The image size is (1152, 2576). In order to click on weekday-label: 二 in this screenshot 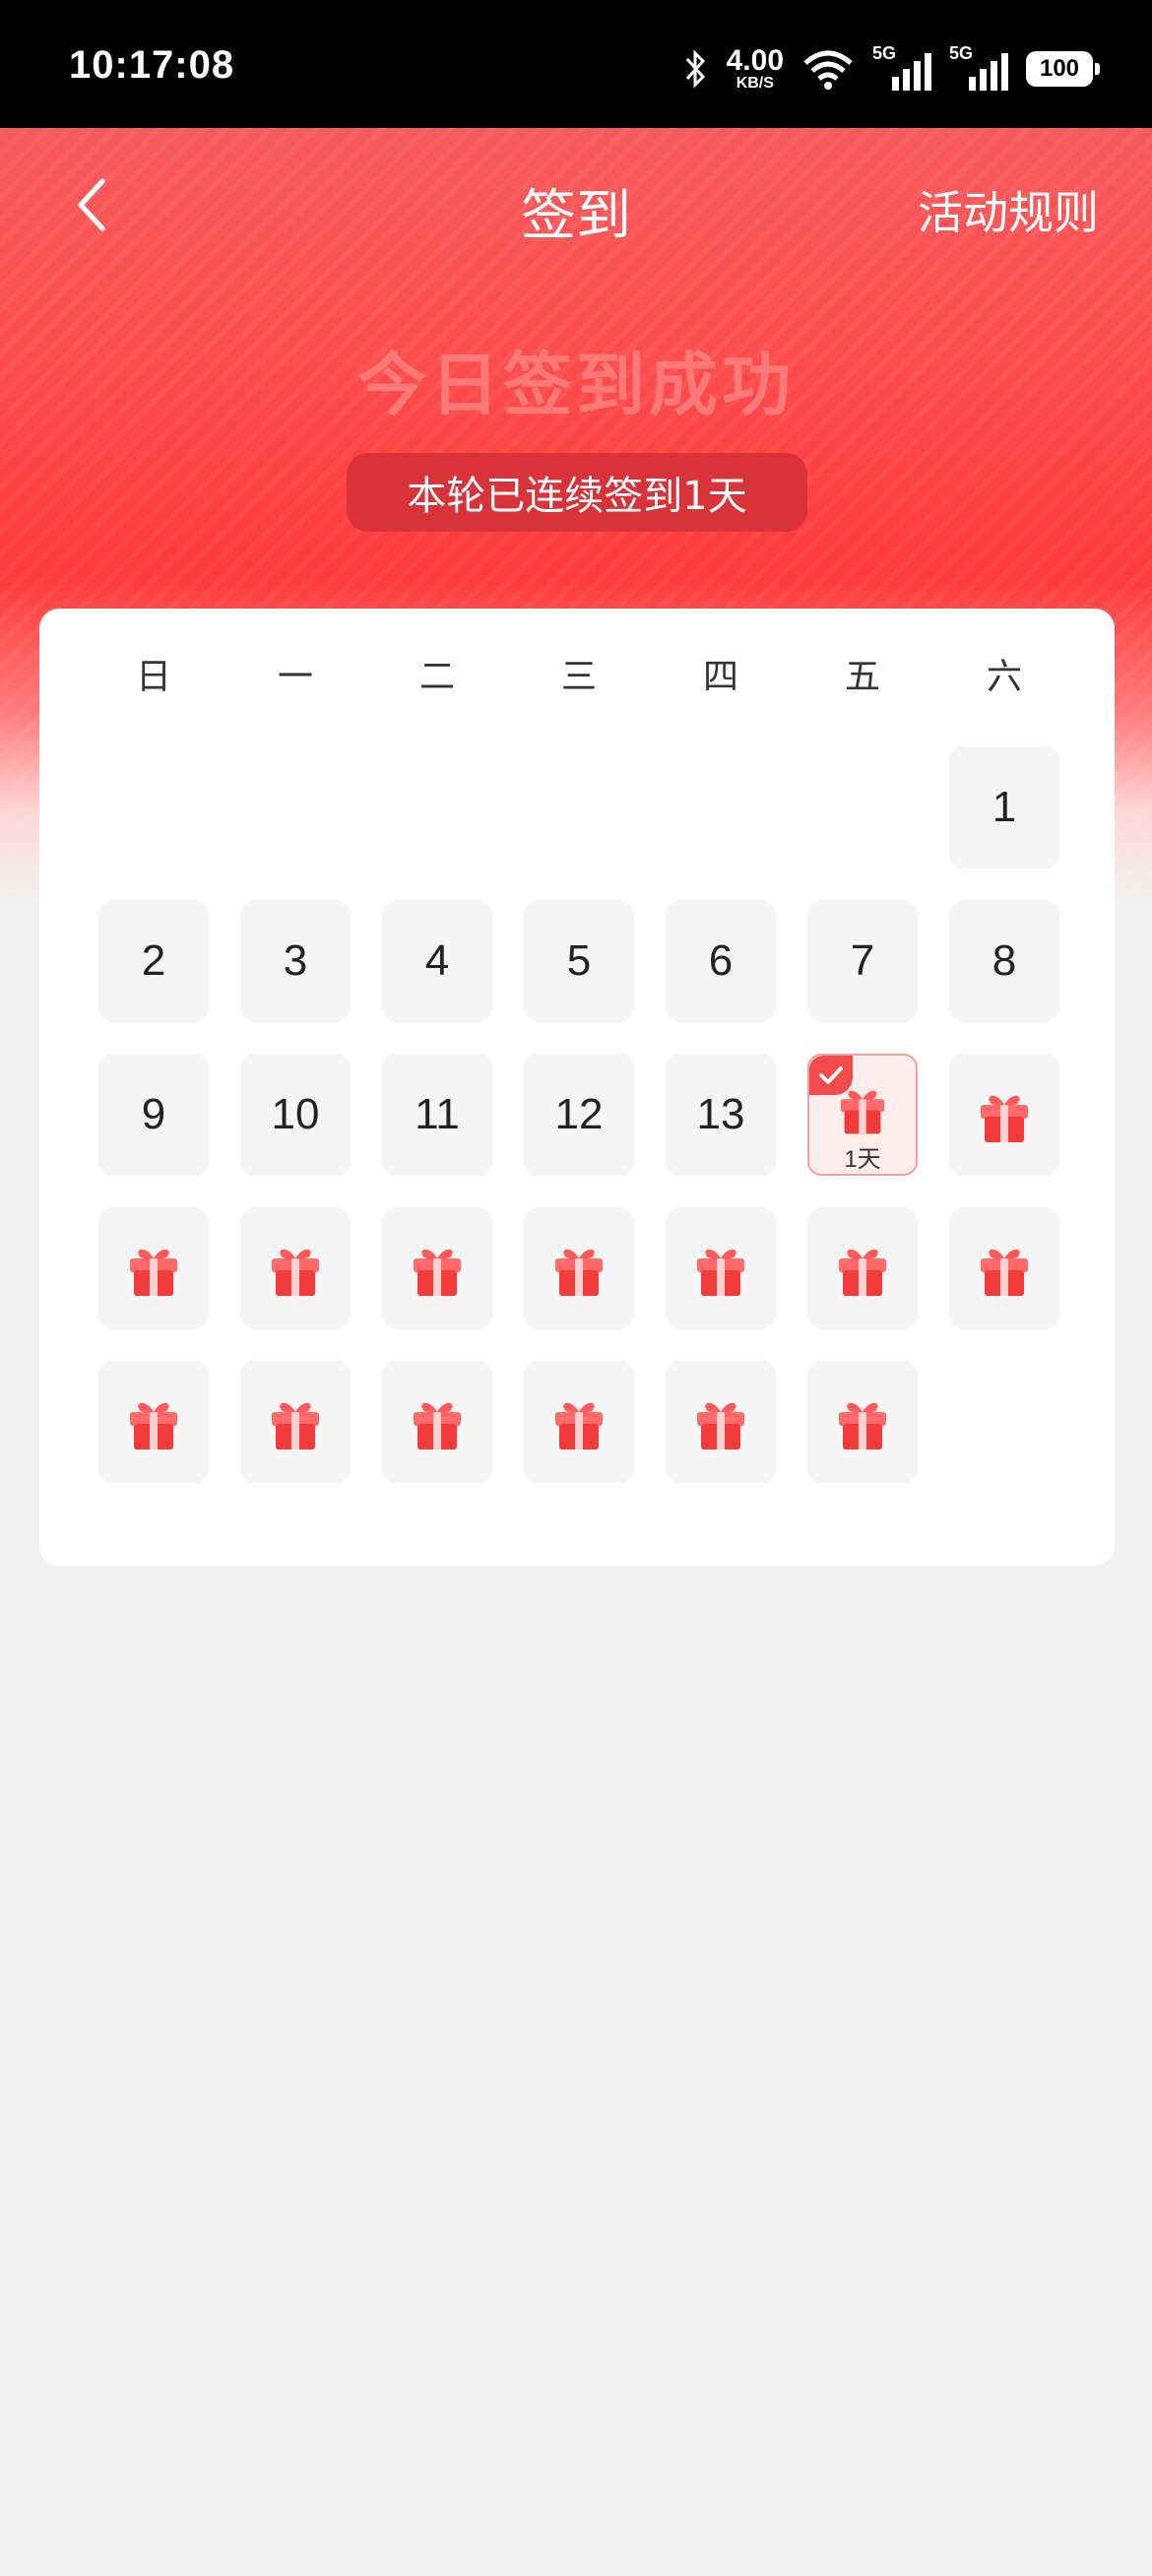, I will do `click(436, 677)`.